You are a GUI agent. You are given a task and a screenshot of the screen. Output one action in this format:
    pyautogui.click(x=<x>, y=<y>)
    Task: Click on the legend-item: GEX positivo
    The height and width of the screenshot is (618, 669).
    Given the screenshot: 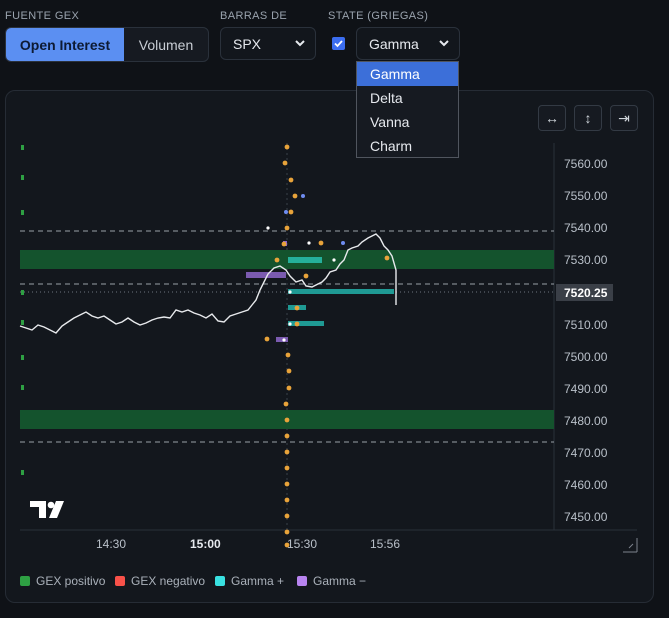 What is the action you would take?
    pyautogui.click(x=62, y=581)
    